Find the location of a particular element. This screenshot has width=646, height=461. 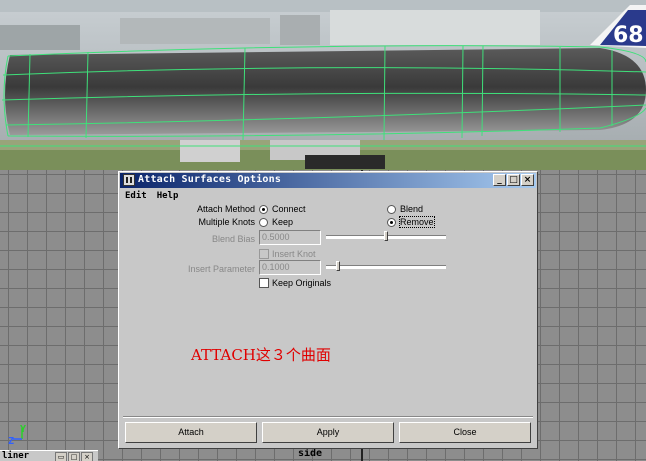

menu-help: Help is located at coordinates (168, 196).